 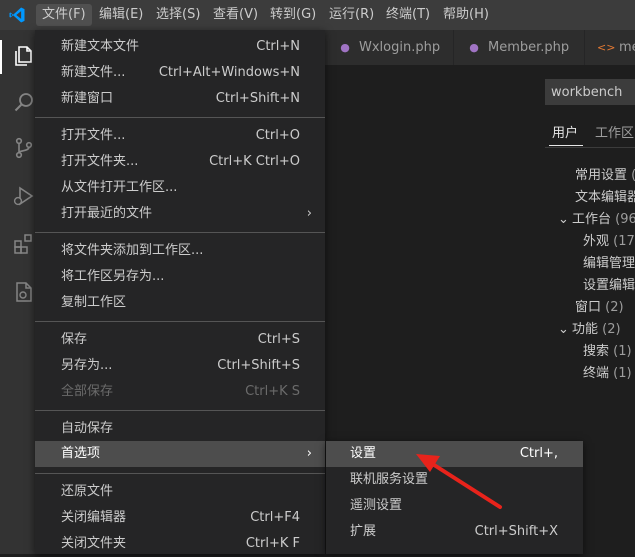 I want to click on menu-selection: 选择(S), so click(x=178, y=15).